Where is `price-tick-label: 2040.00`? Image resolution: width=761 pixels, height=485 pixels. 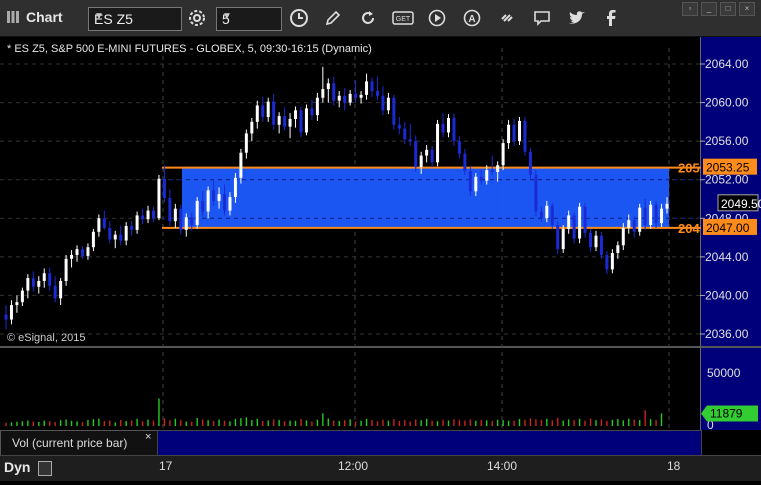 price-tick-label: 2040.00 is located at coordinates (727, 295).